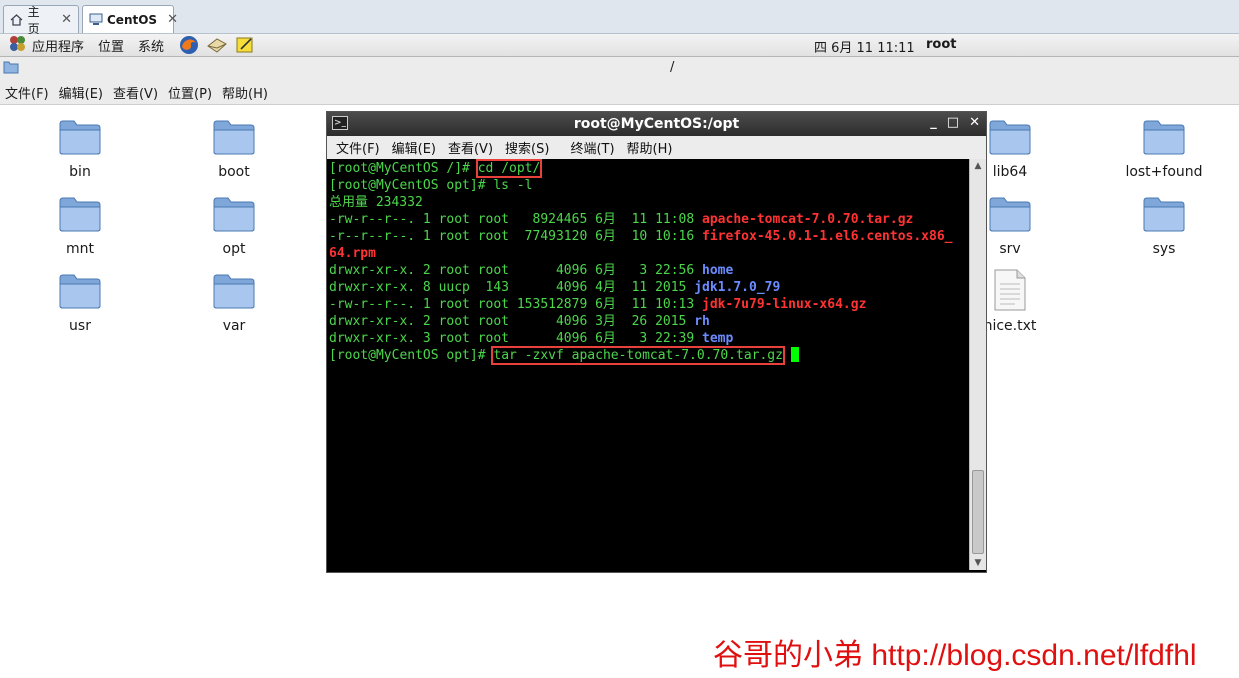  Describe the element at coordinates (27, 92) in the screenshot. I see `menu-file: 文件(F)` at that location.